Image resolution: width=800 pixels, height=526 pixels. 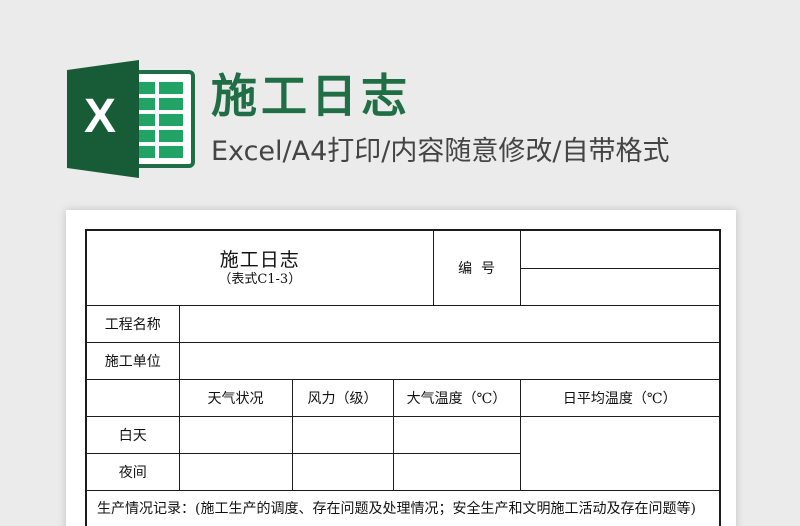 What do you see at coordinates (450, 323) in the screenshot?
I see `project-name-field` at bounding box center [450, 323].